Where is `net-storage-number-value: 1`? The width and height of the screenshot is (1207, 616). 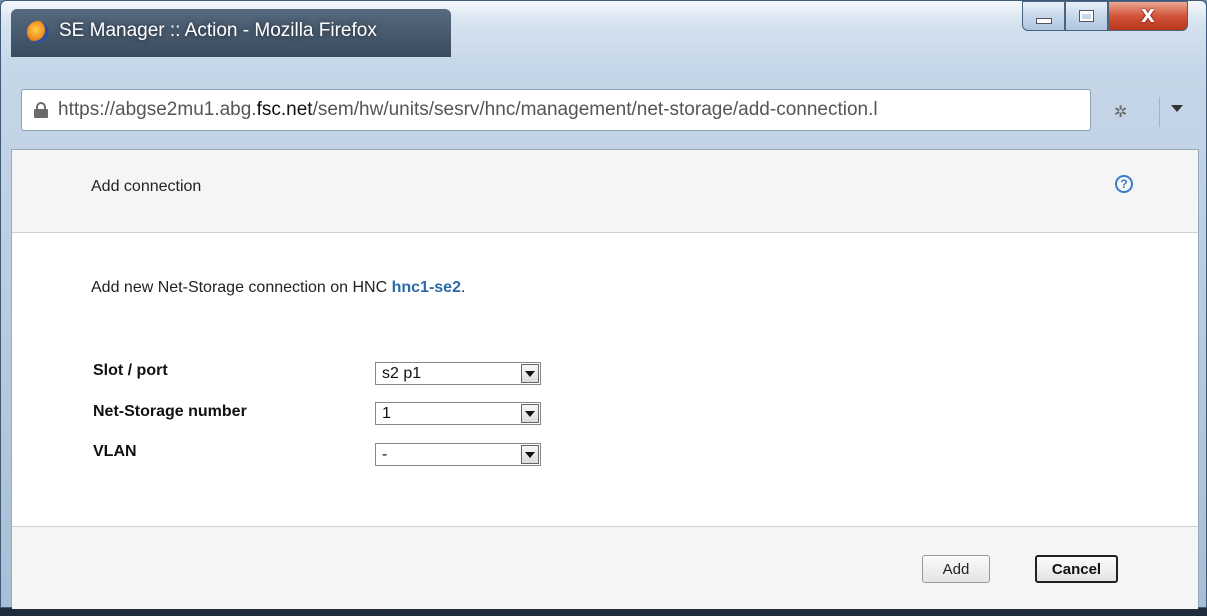 net-storage-number-value: 1 is located at coordinates (386, 413).